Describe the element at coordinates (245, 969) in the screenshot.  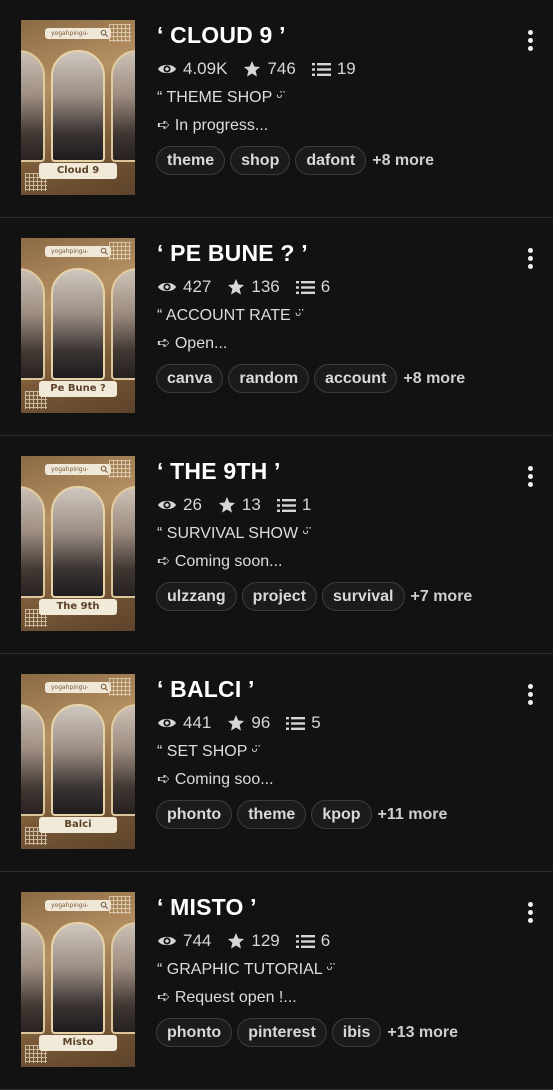
I see `story-description: “ GRAPHIC TUTORIAL ᵕ̈` at that location.